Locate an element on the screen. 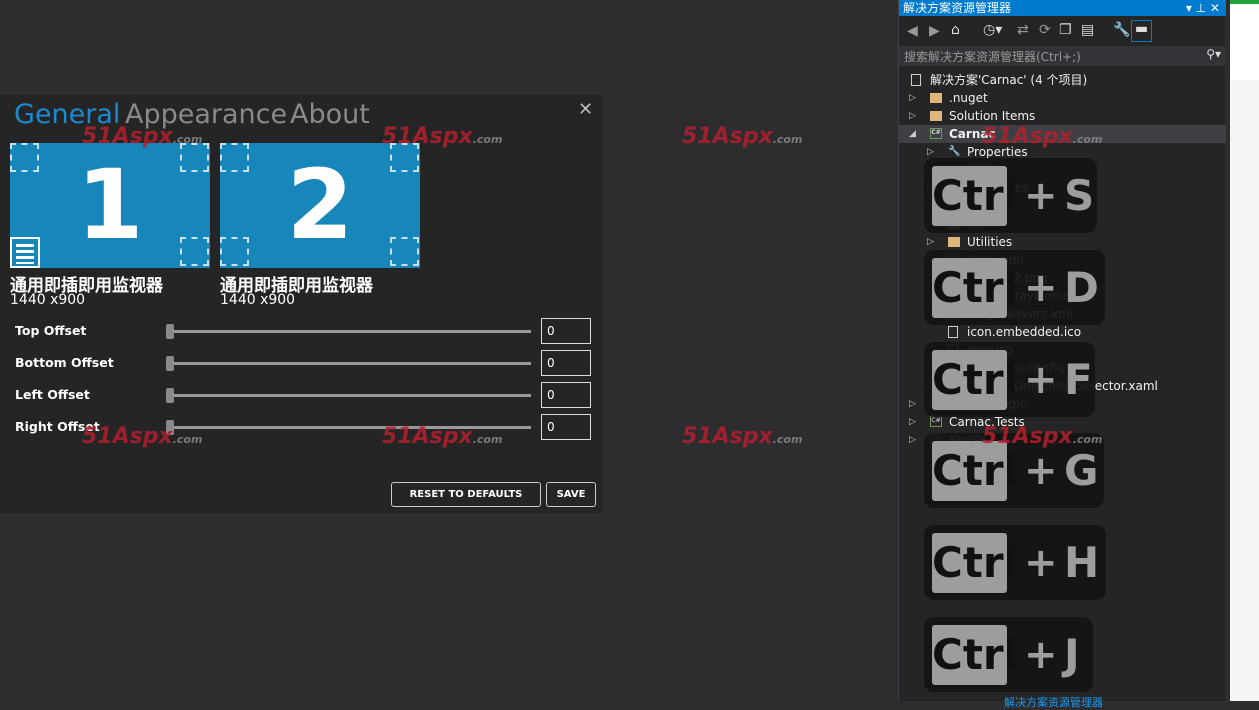 This screenshot has width=1259, height=710. tree-item: ▷ .nuget is located at coordinates (1062, 98).